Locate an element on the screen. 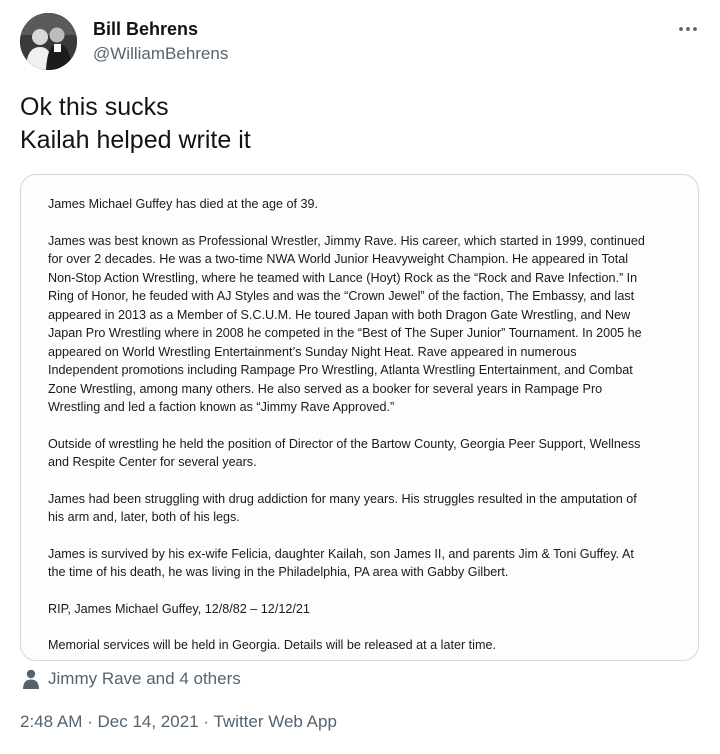 The height and width of the screenshot is (754, 720). liked-by-text: Jimmy Rave and 4 others is located at coordinates (144, 679).